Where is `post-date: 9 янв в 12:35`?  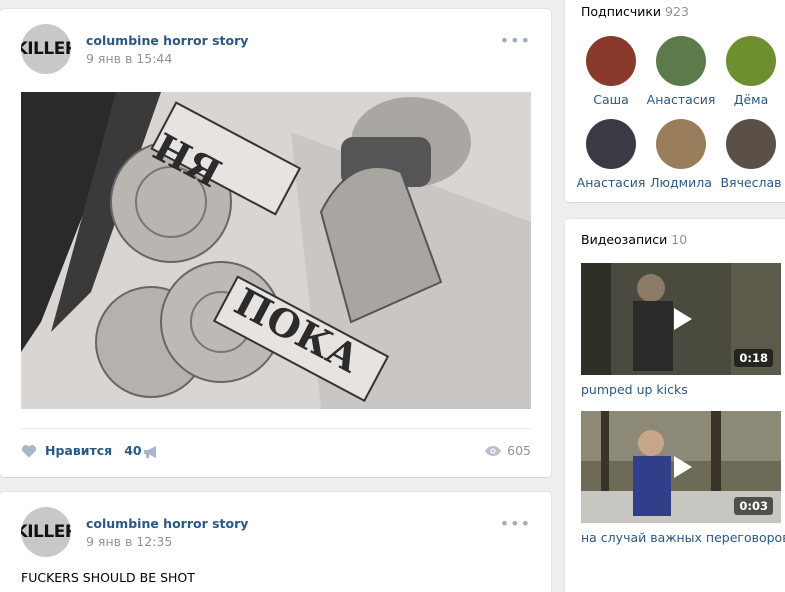
post-date: 9 янв в 12:35 is located at coordinates (129, 541).